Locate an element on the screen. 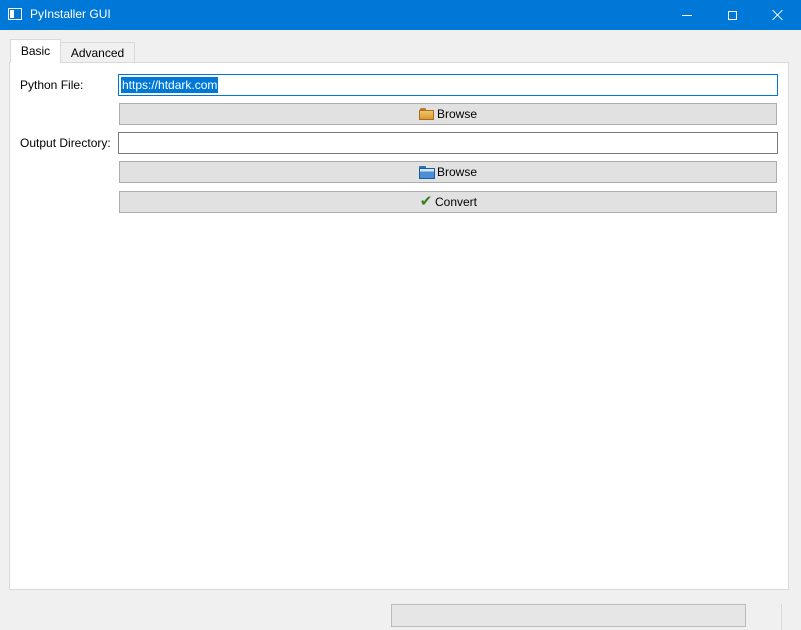 Image resolution: width=801 pixels, height=630 pixels. python-file-input-value: https://htdark.com is located at coordinates (170, 85).